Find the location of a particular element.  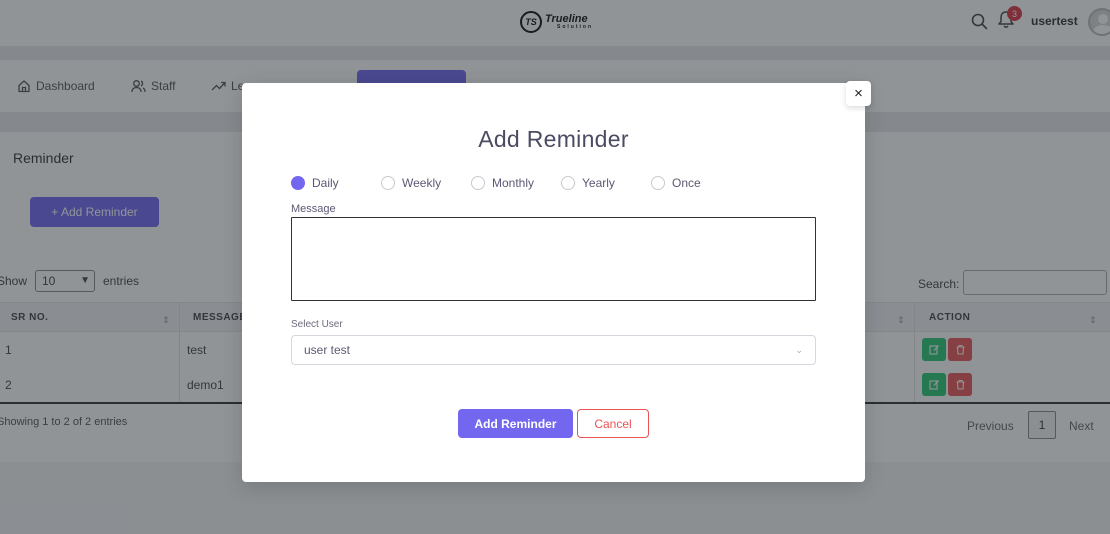

radio-once: Once is located at coordinates (676, 183).